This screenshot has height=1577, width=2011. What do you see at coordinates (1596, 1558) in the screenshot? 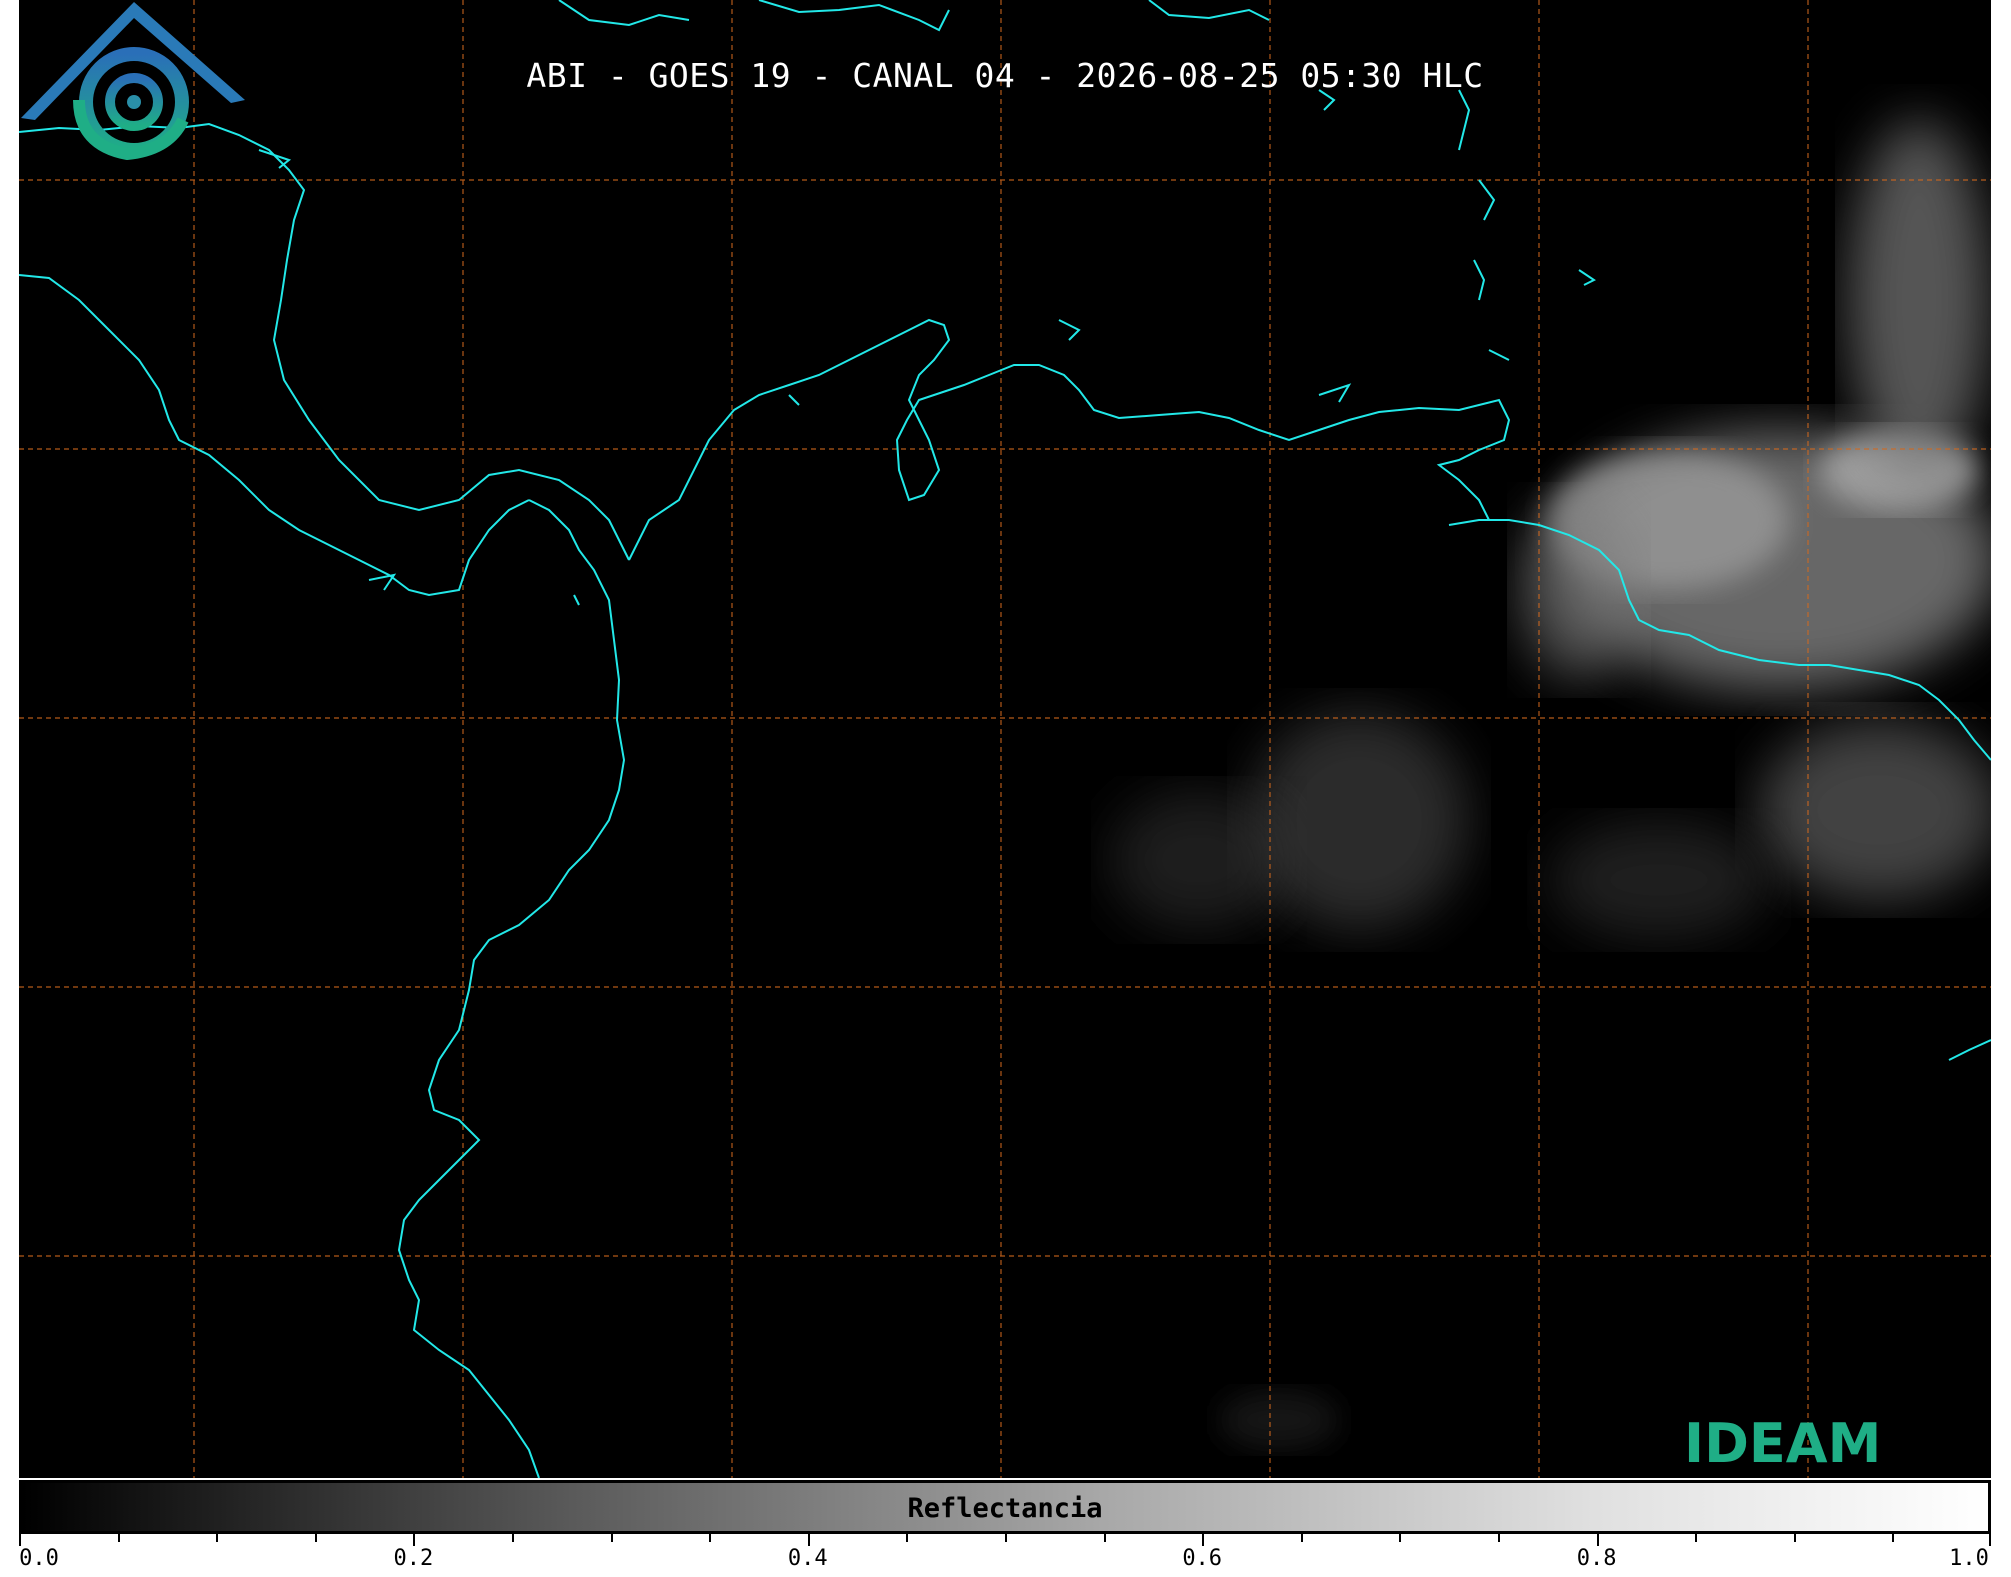
I see `colorbar-tick-label: 0.8` at bounding box center [1596, 1558].